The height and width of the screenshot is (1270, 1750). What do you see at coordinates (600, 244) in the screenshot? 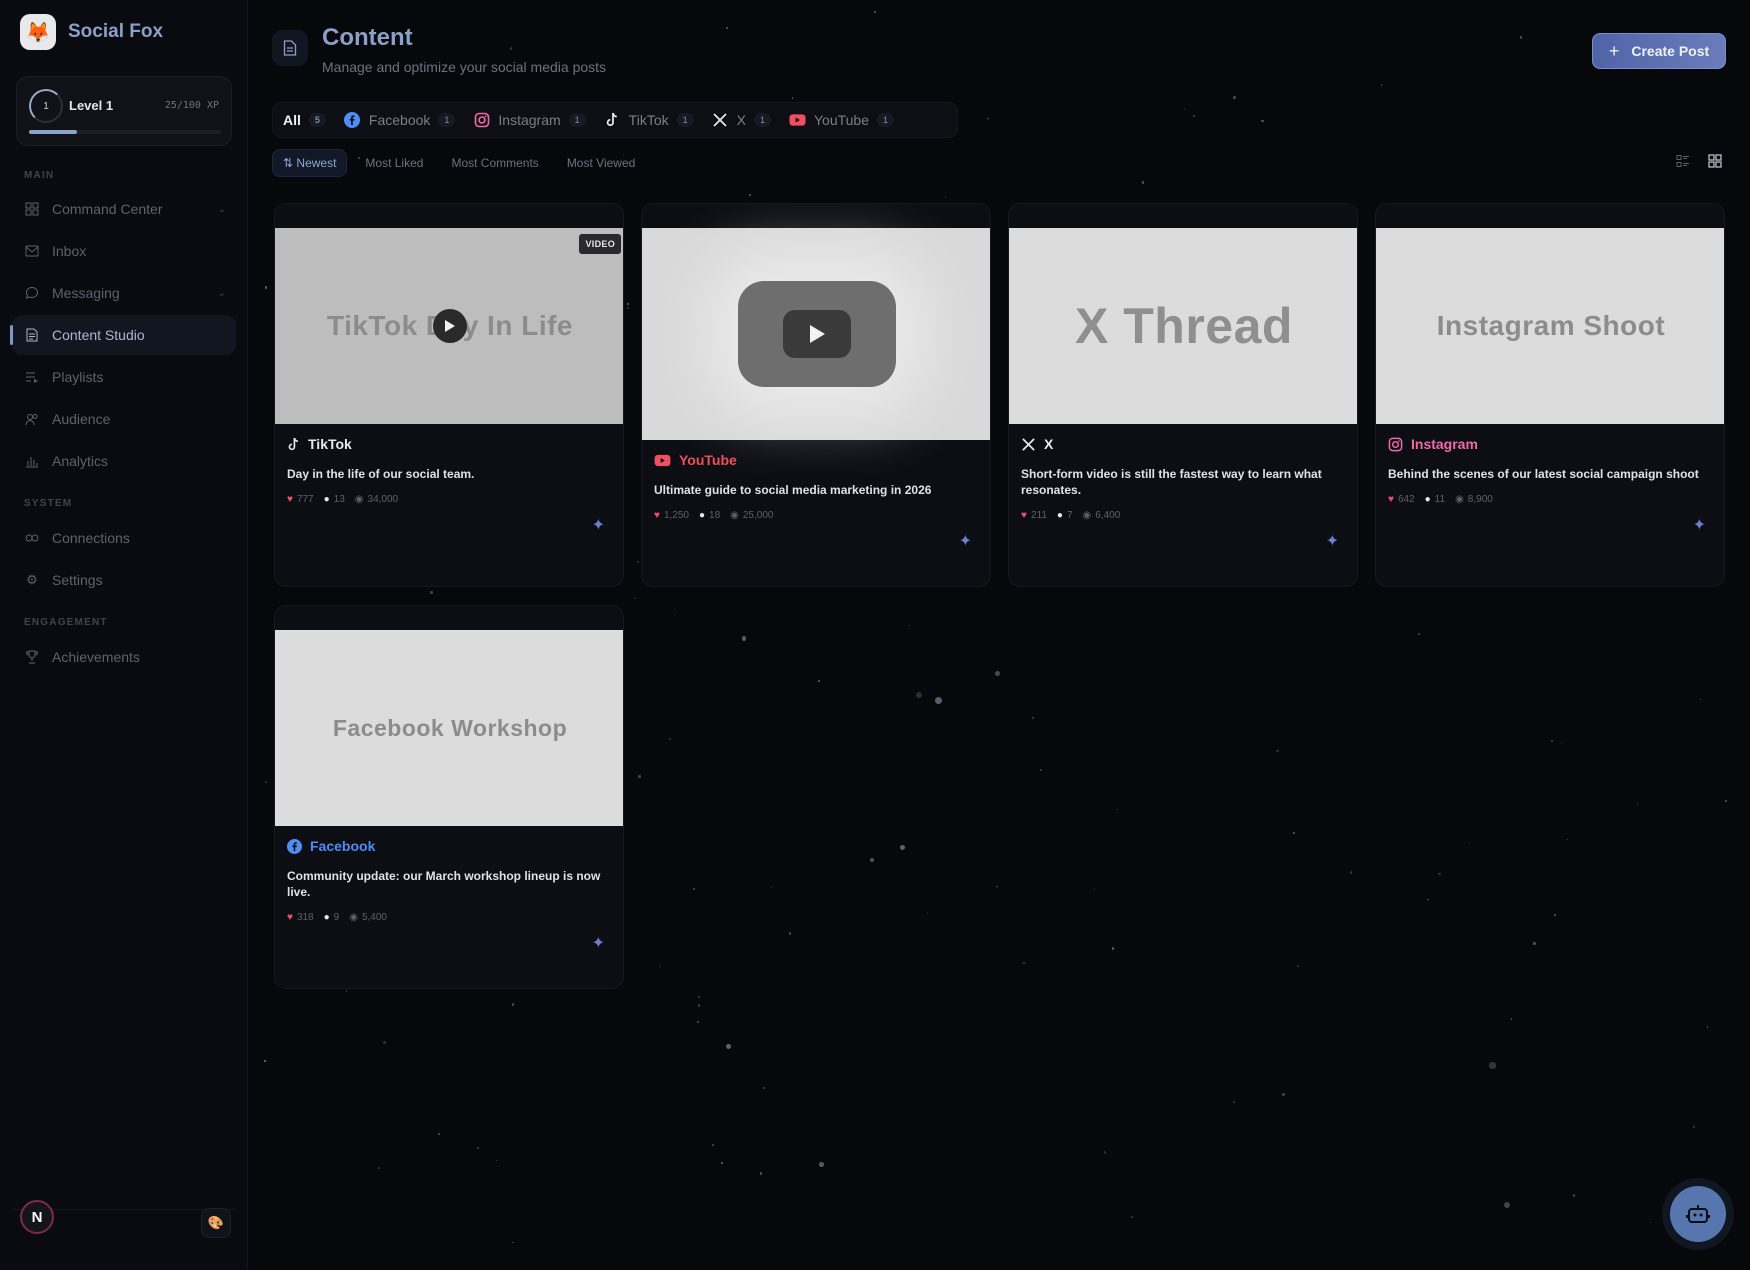
I see `video-badge: VIDEO` at bounding box center [600, 244].